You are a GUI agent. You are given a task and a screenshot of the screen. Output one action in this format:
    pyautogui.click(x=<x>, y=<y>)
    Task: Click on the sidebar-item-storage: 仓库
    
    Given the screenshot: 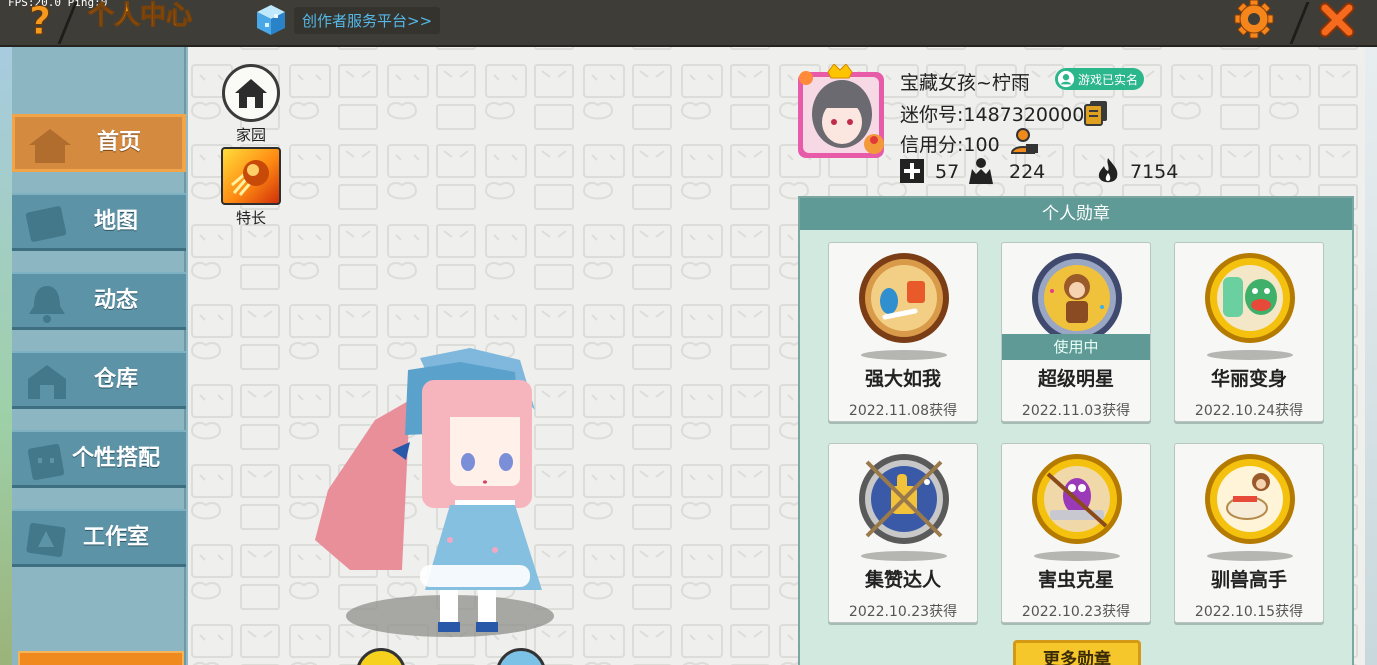 What is the action you would take?
    pyautogui.click(x=99, y=380)
    